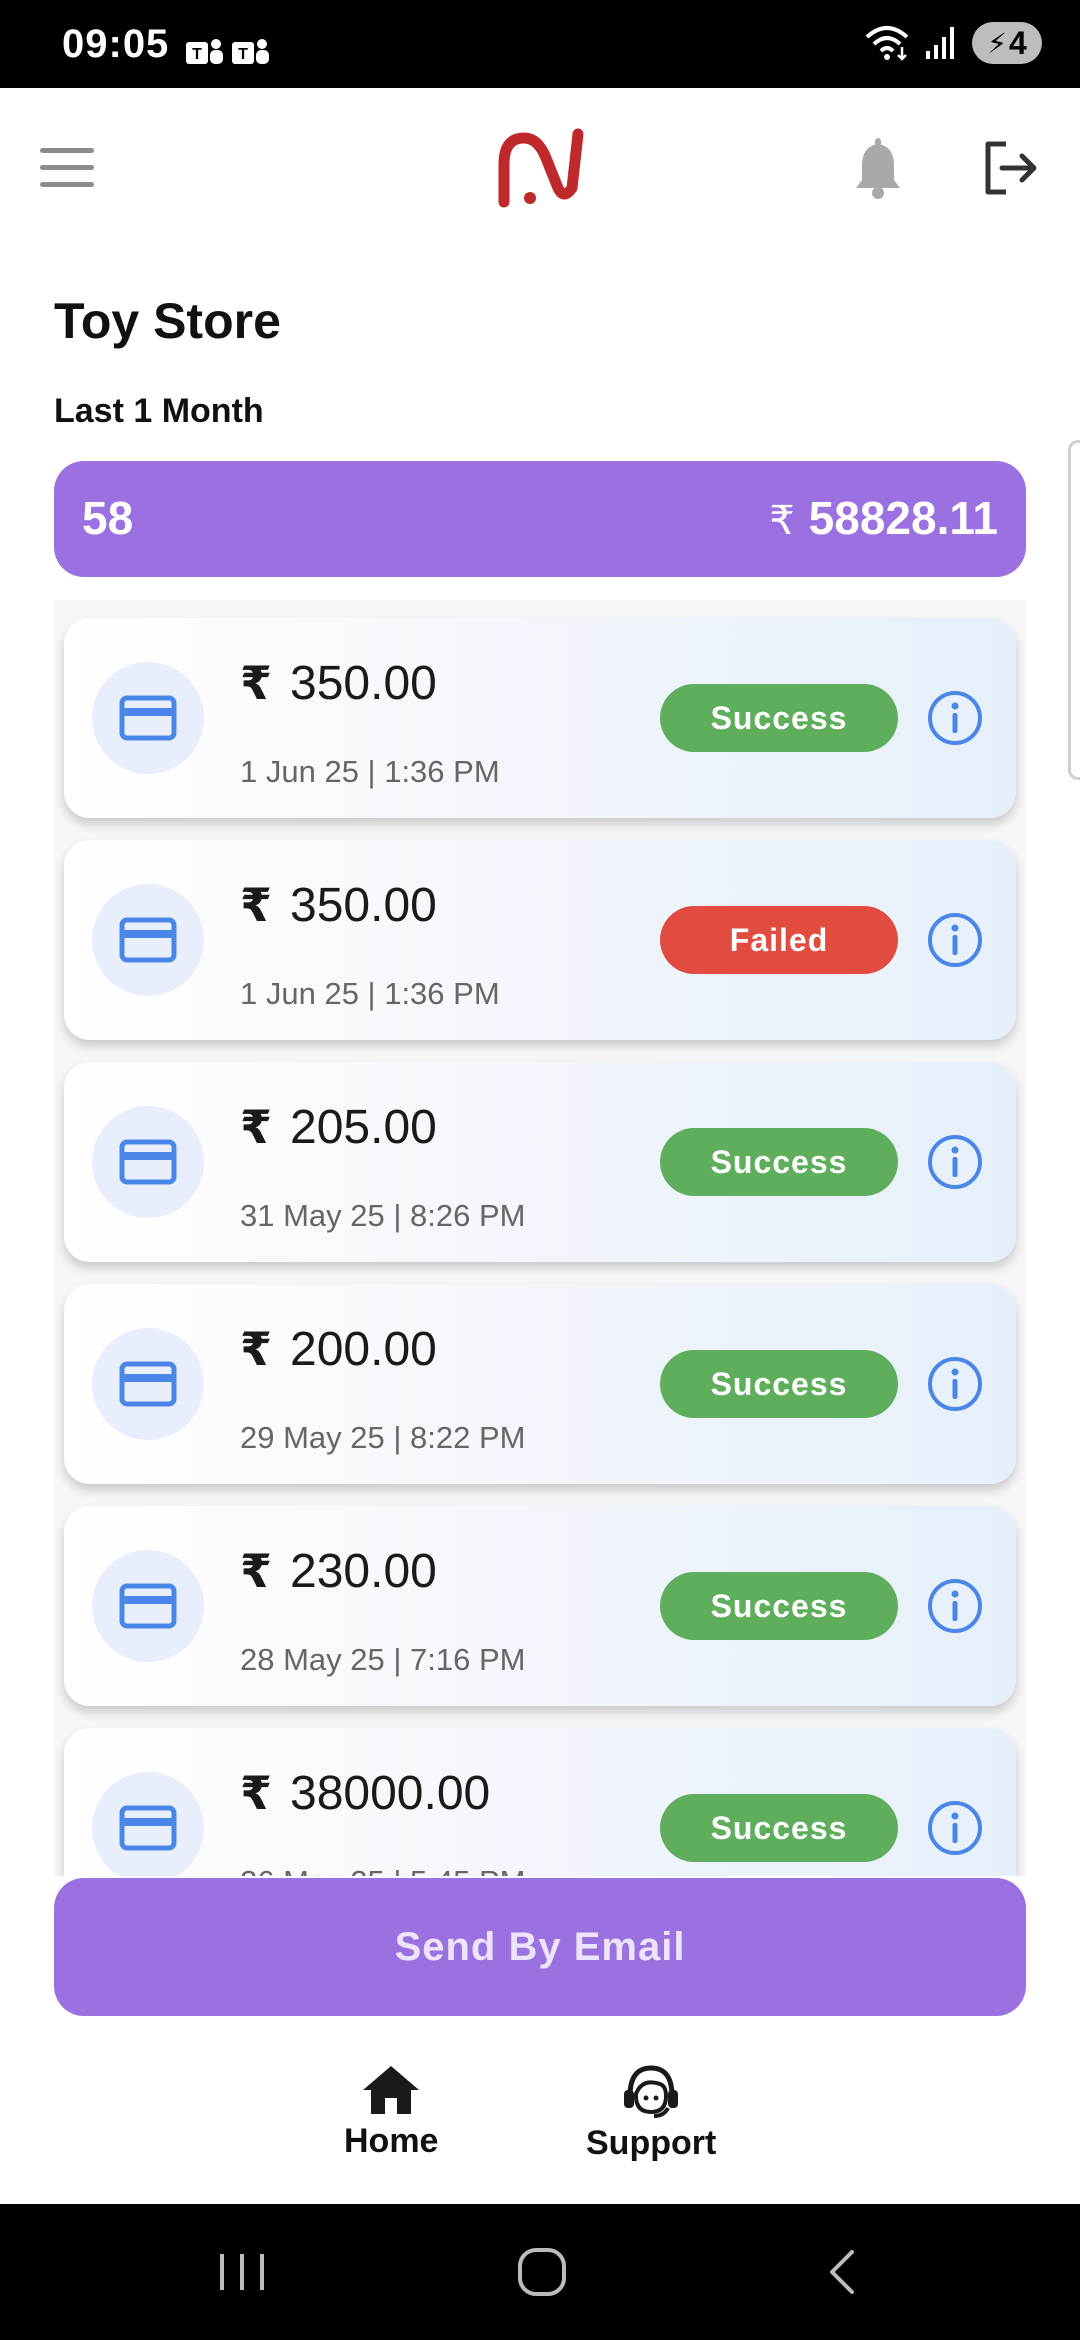 The image size is (1080, 2340). I want to click on transaction-card: ₹200.00 29 May 25 | 8:22 PM Success, so click(540, 1384).